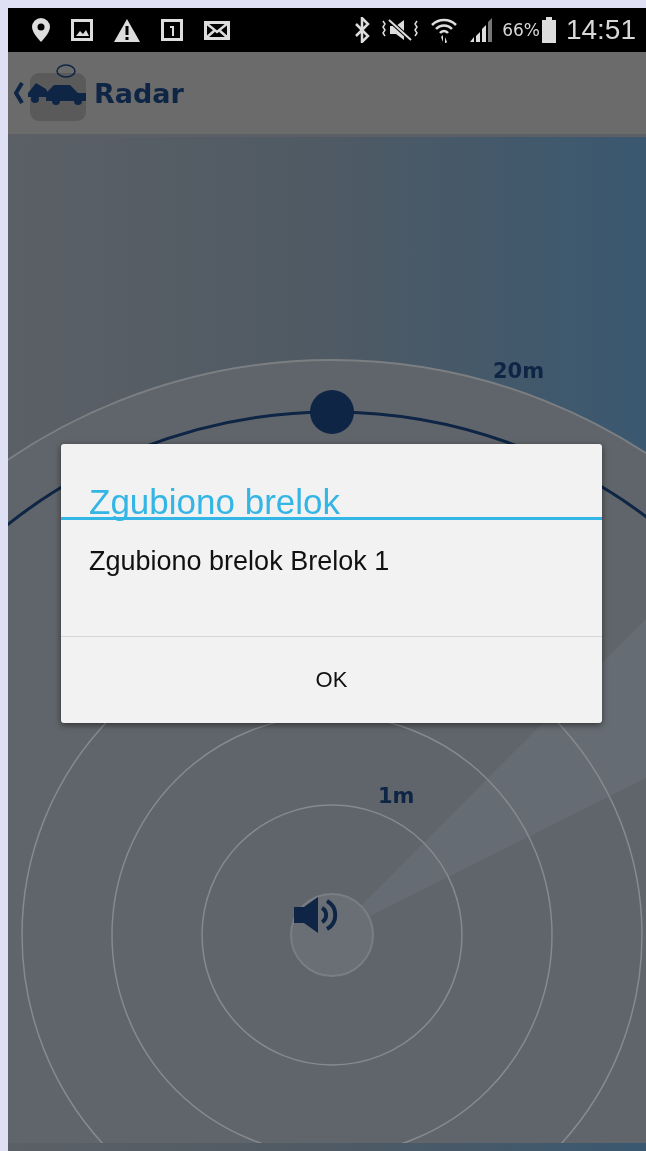 This screenshot has height=1151, width=646. Describe the element at coordinates (548, 30) in the screenshot. I see `battery-icon` at that location.